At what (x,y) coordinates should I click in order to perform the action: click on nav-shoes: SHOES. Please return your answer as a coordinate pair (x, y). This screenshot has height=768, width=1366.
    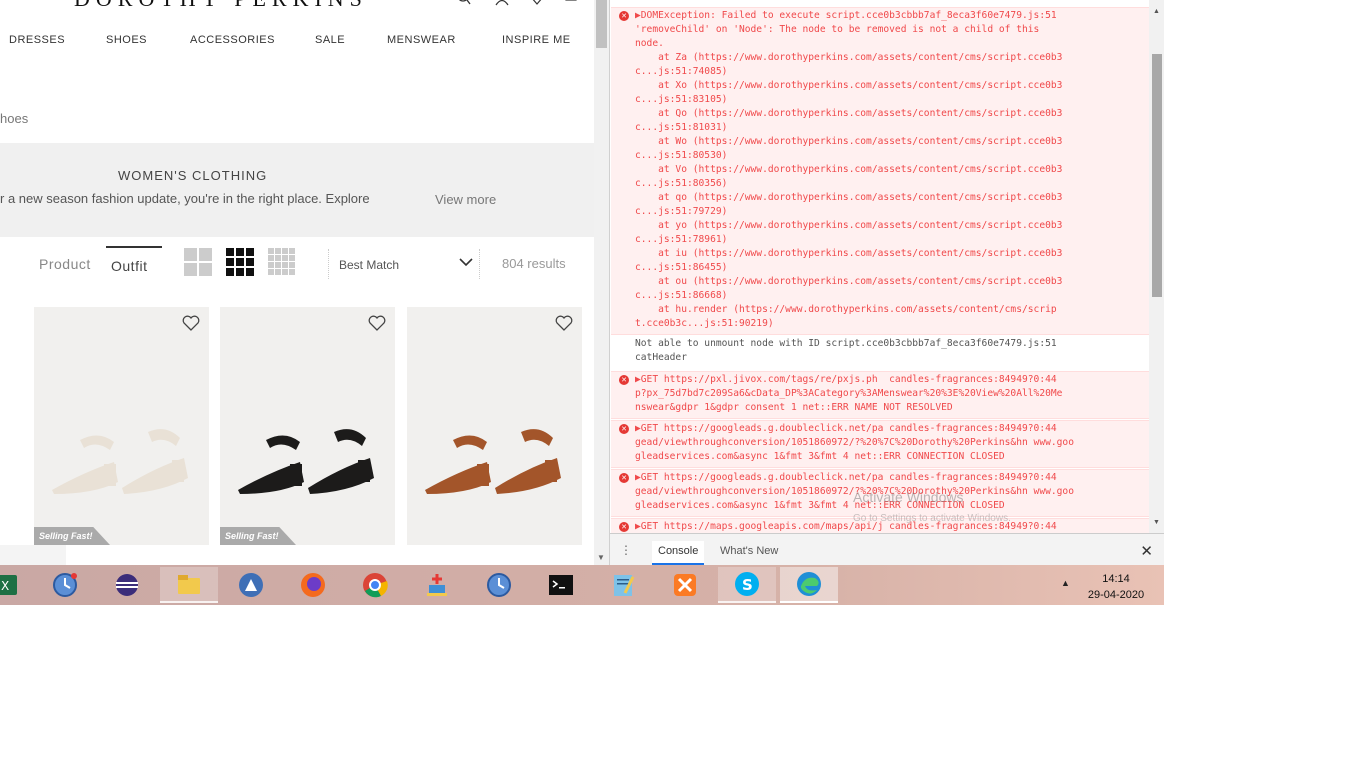
    Looking at the image, I should click on (126, 40).